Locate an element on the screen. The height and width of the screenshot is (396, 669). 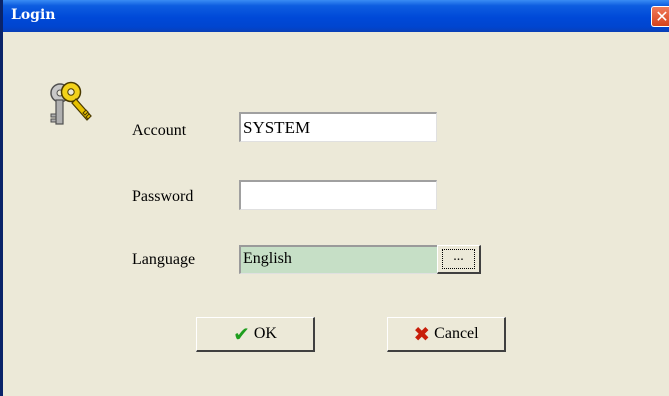
ok-button: ✔ OK is located at coordinates (255, 334).